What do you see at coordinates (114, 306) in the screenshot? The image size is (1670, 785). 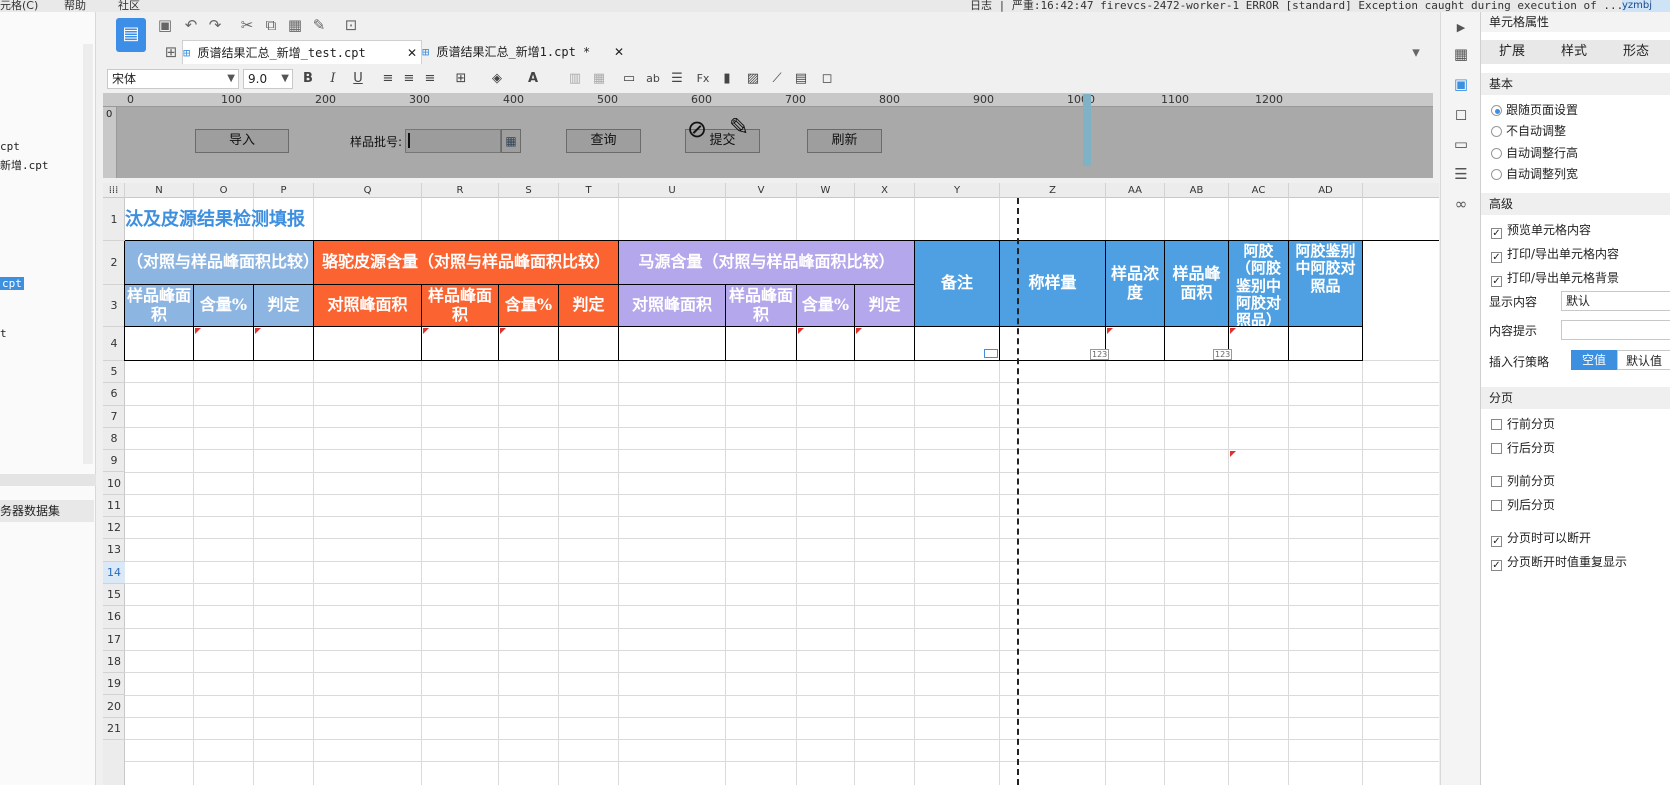 I see `row-header-3: 3` at bounding box center [114, 306].